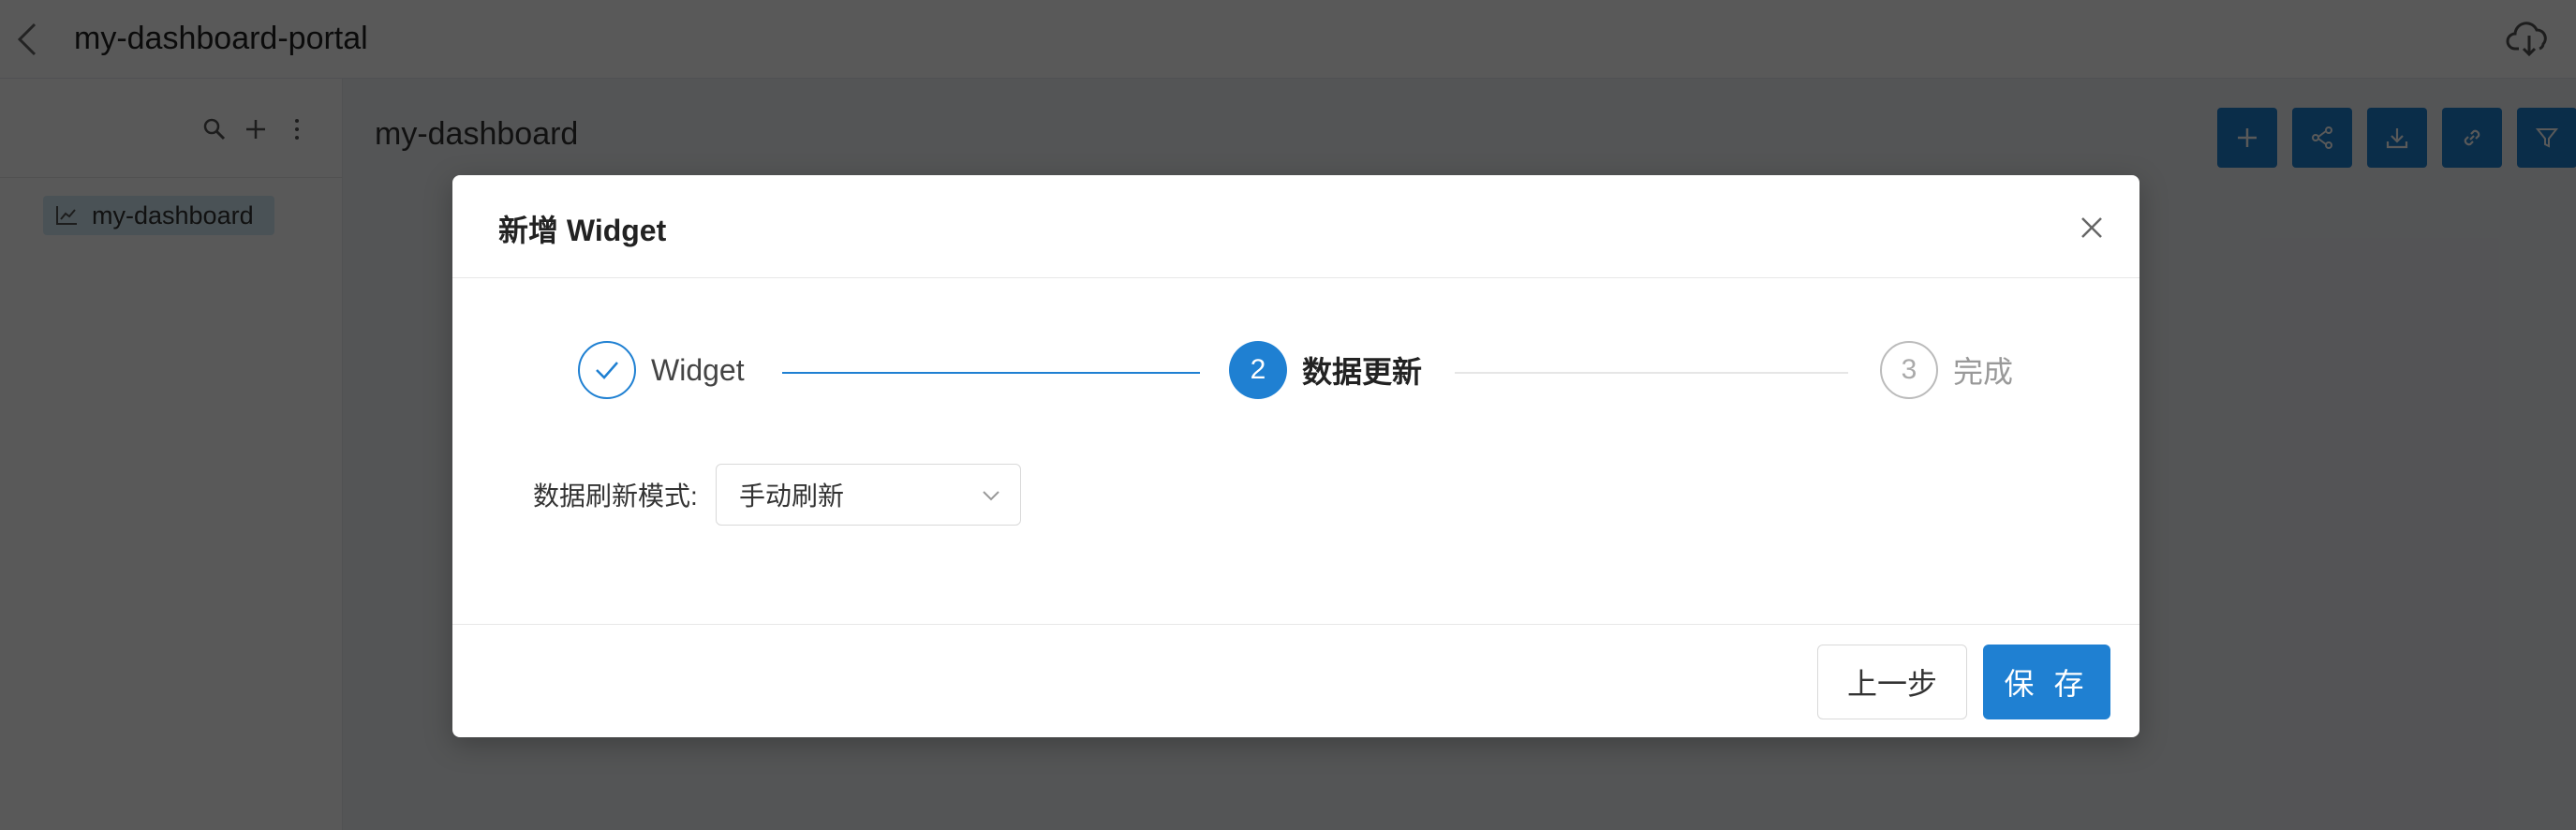 The image size is (2576, 830). What do you see at coordinates (582, 231) in the screenshot?
I see `modal-title: 新增 Widget` at bounding box center [582, 231].